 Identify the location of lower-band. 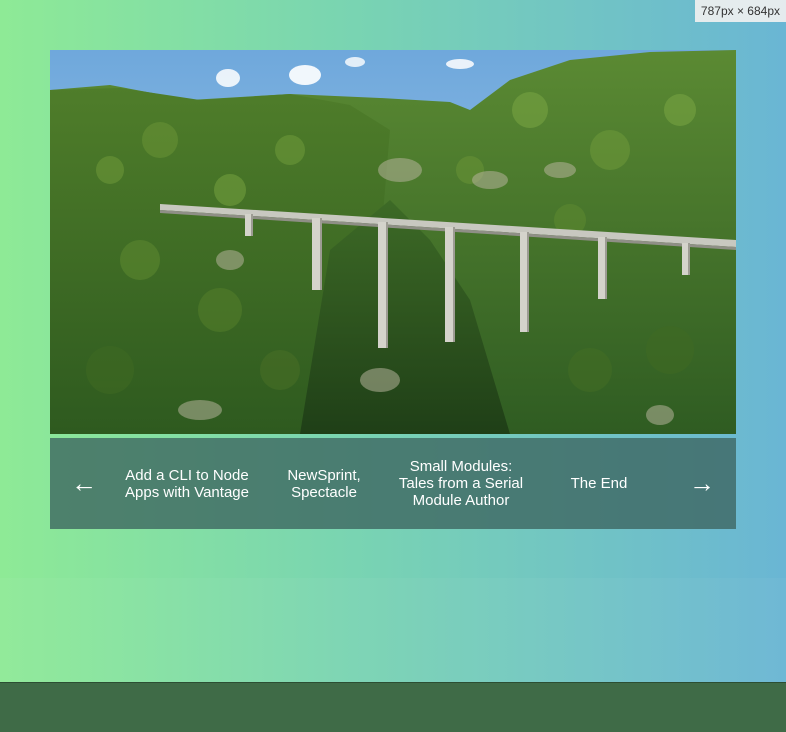
(393, 630).